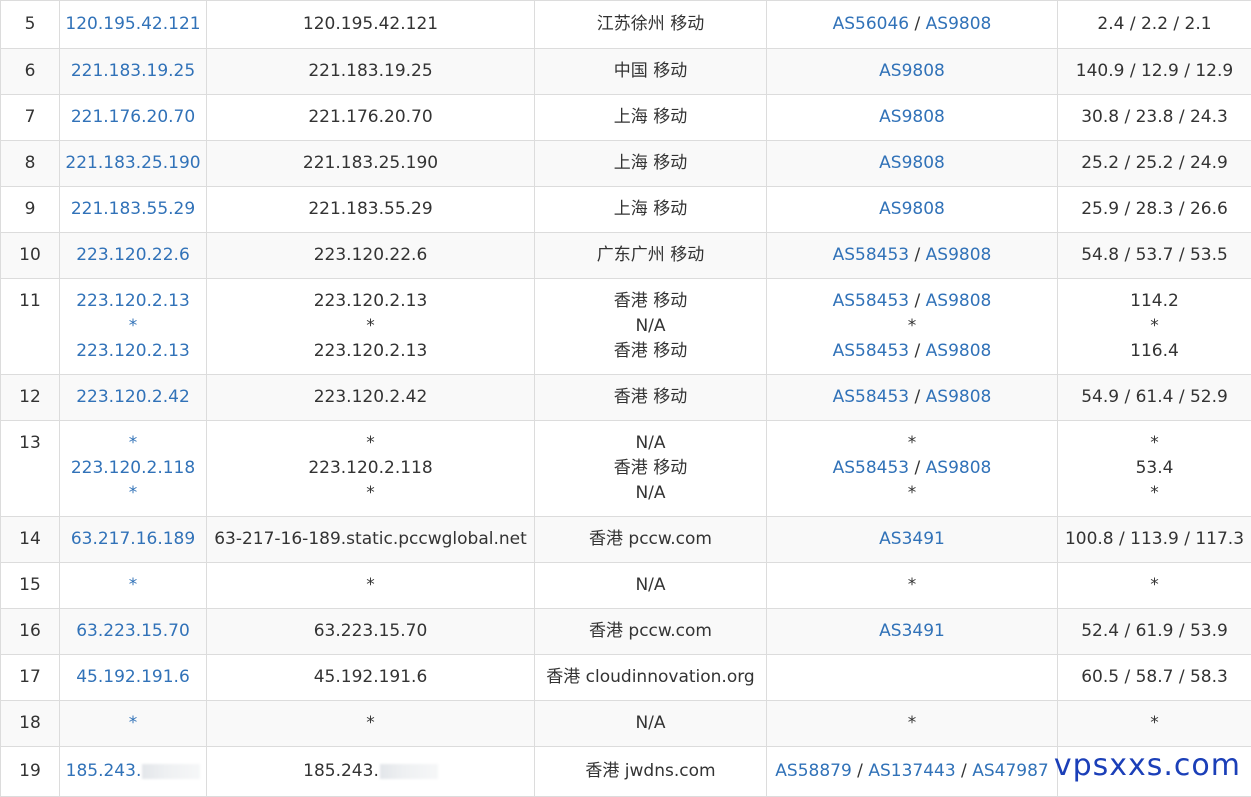 This screenshot has width=1251, height=797. What do you see at coordinates (912, 25) in the screenshot?
I see `asn-cell: AS56046 / AS9808` at bounding box center [912, 25].